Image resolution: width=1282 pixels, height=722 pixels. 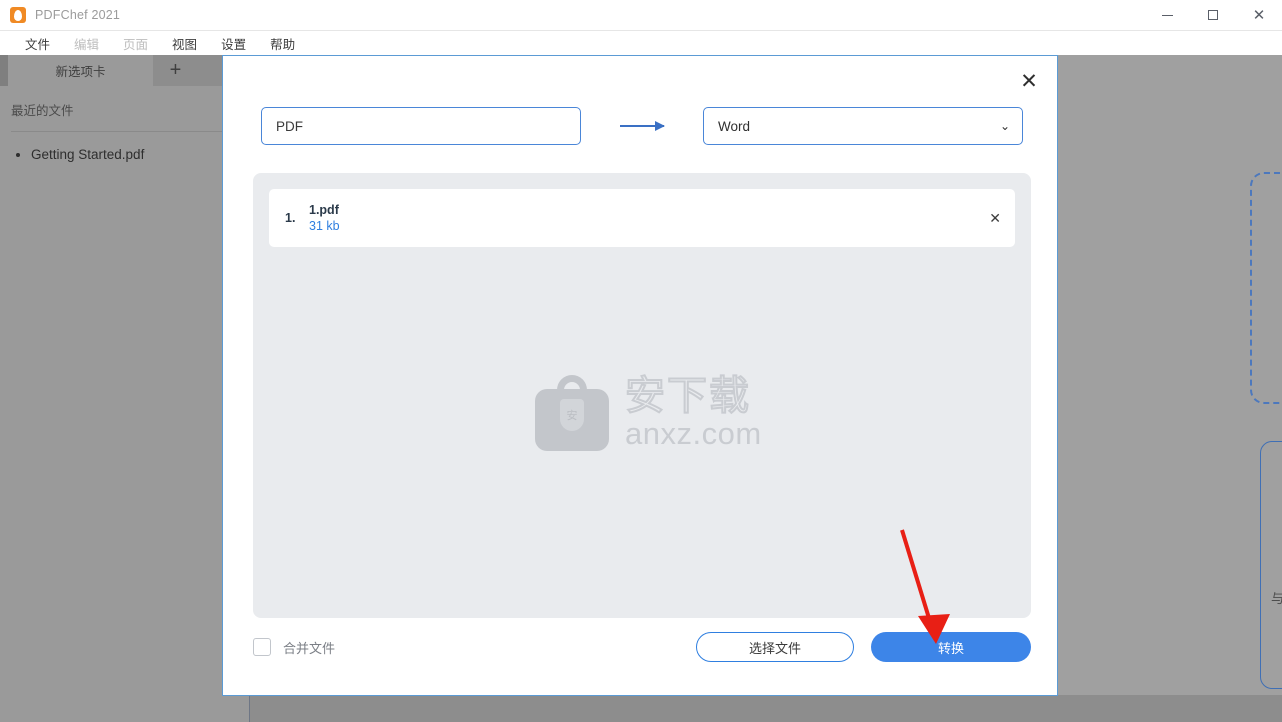 I want to click on source-format-field: PDF, so click(x=421, y=126).